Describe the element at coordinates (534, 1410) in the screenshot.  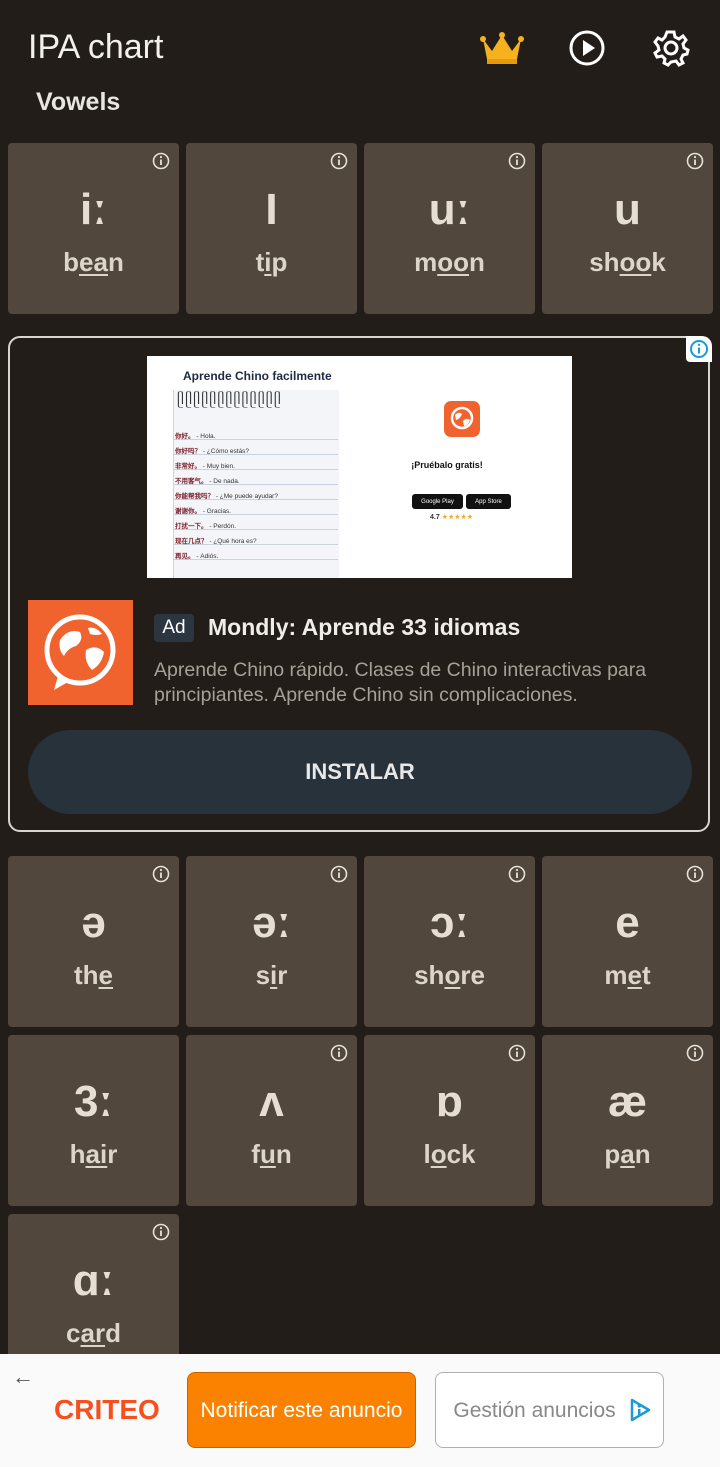
I see `manage-ads-label: Gestión anuncios` at that location.